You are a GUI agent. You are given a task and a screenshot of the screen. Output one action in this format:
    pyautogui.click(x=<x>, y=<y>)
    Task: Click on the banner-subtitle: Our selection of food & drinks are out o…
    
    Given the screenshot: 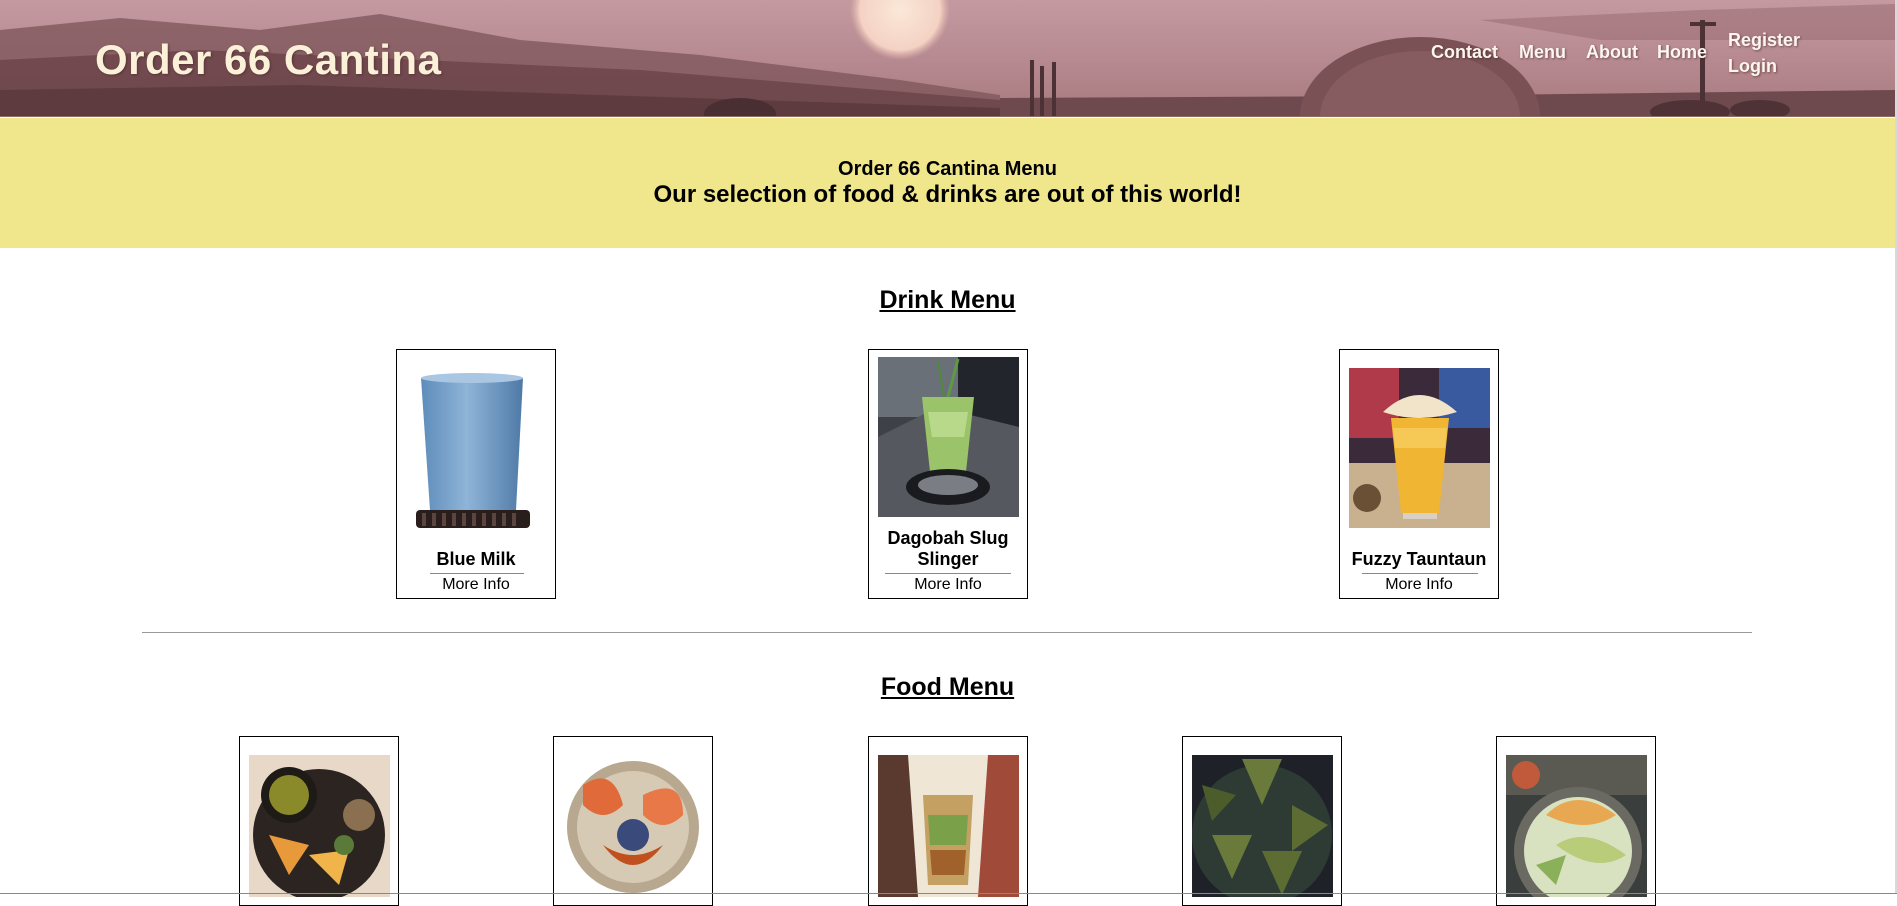 What is the action you would take?
    pyautogui.click(x=947, y=194)
    